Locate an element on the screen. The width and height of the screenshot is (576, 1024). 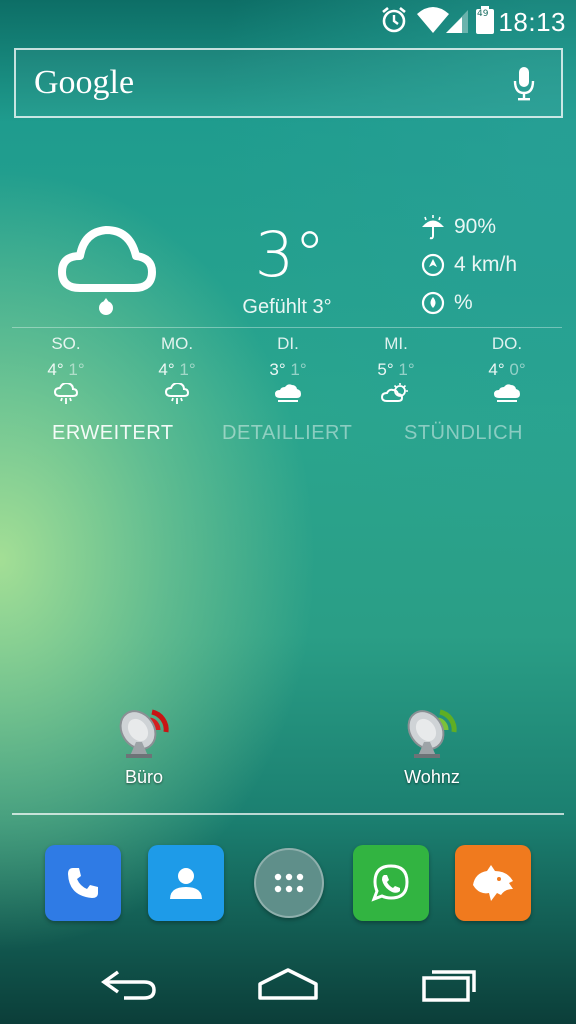
wind-icon is located at coordinates (433, 265).